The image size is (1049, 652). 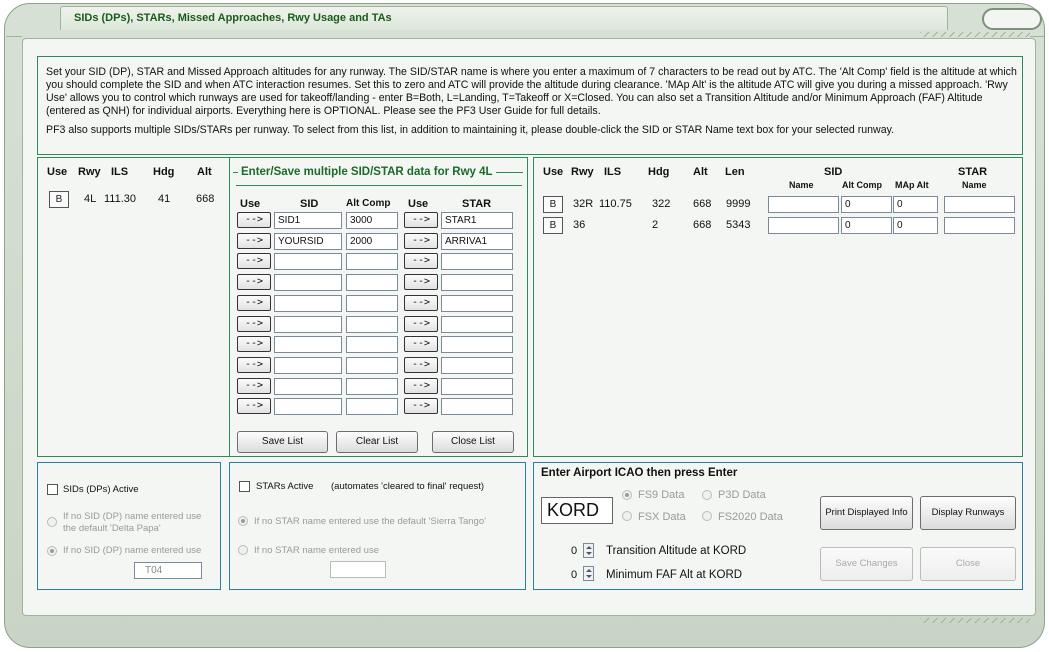 I want to click on faf-altitude-value: 0, so click(x=574, y=575).